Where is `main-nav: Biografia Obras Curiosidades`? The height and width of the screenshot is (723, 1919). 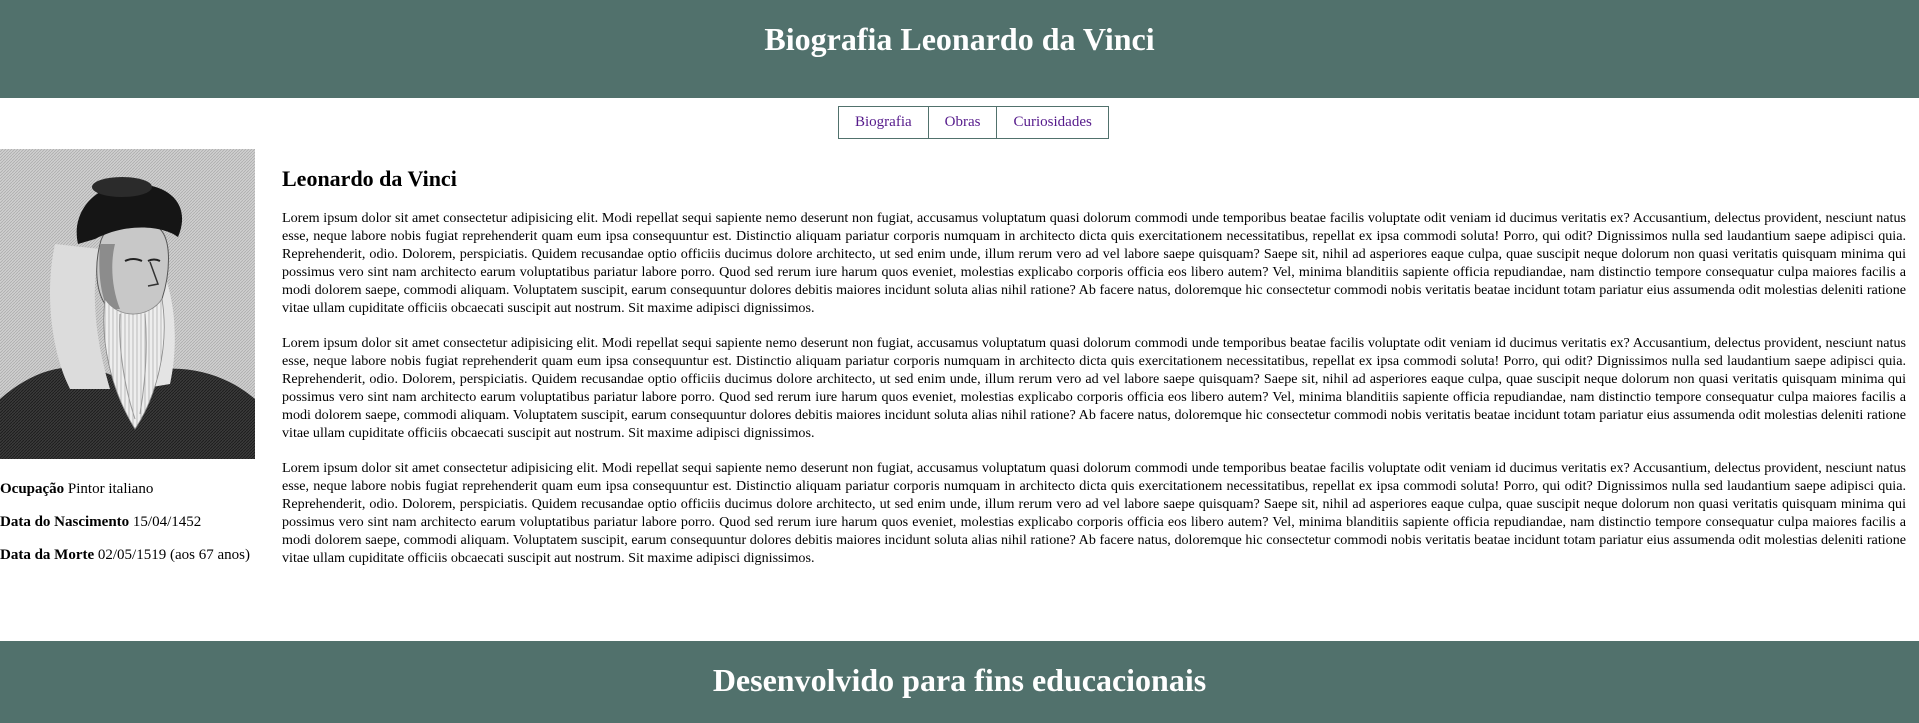
main-nav: Biografia Obras Curiosidades is located at coordinates (973, 122).